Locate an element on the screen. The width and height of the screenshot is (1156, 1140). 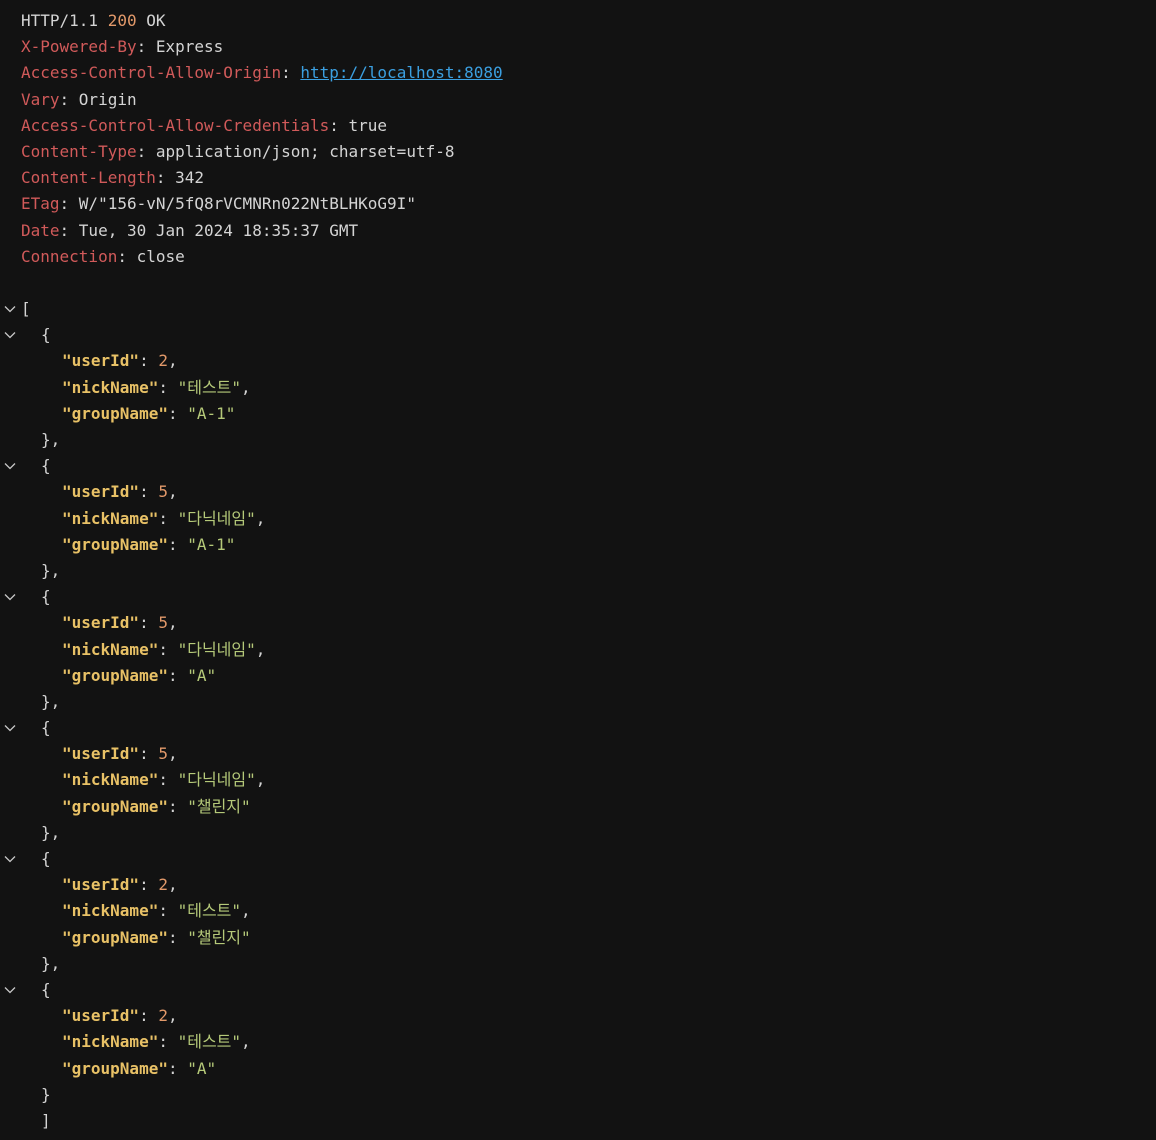
json-array-open: [ is located at coordinates (578, 309).